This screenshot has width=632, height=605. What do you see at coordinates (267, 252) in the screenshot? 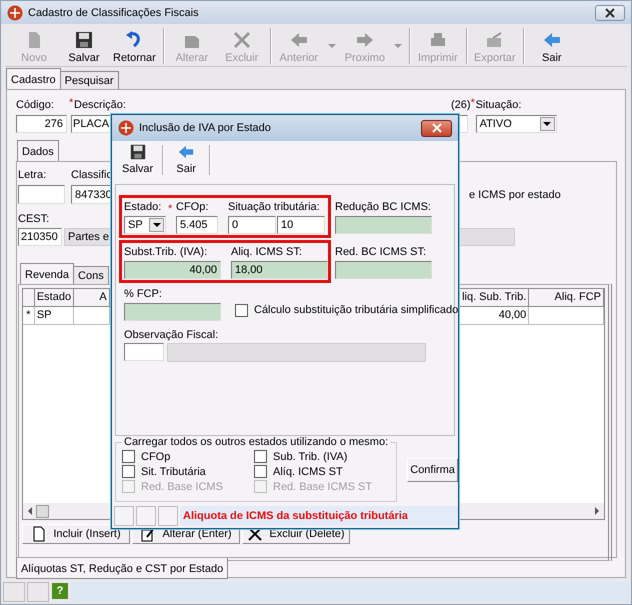
I see `field-label: Aliq. ICMS ST:` at bounding box center [267, 252].